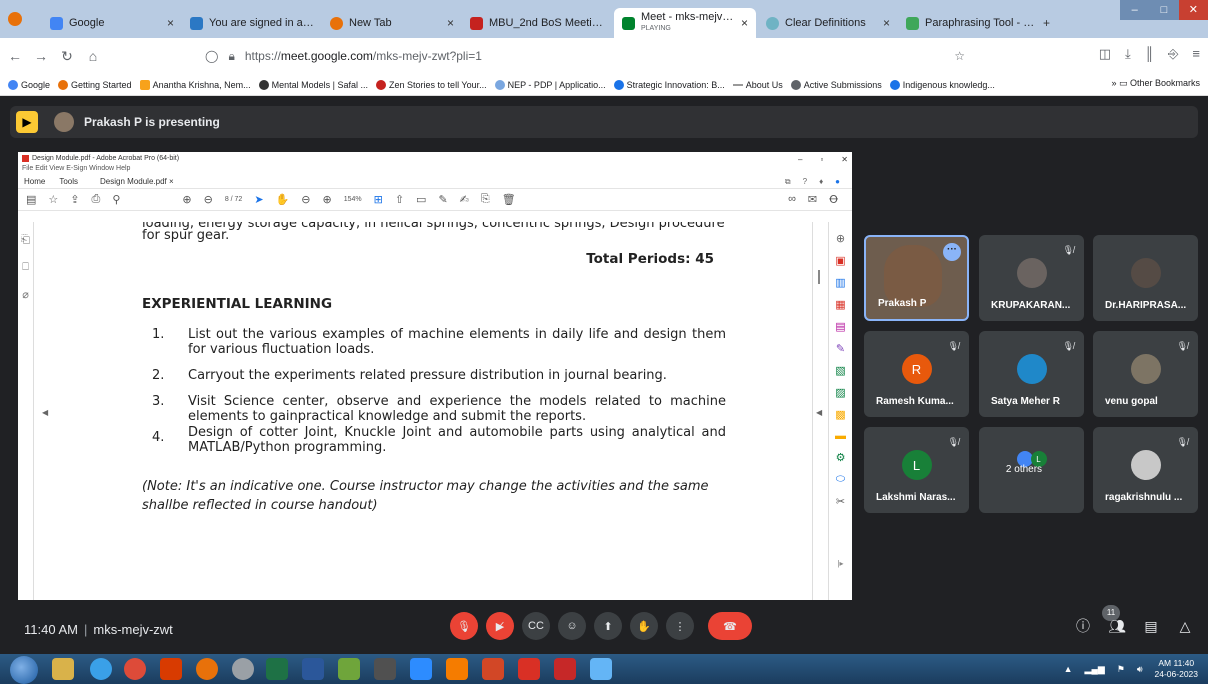 This screenshot has height=684, width=1208. I want to click on pocket-icon: ◫, so click(1105, 54).